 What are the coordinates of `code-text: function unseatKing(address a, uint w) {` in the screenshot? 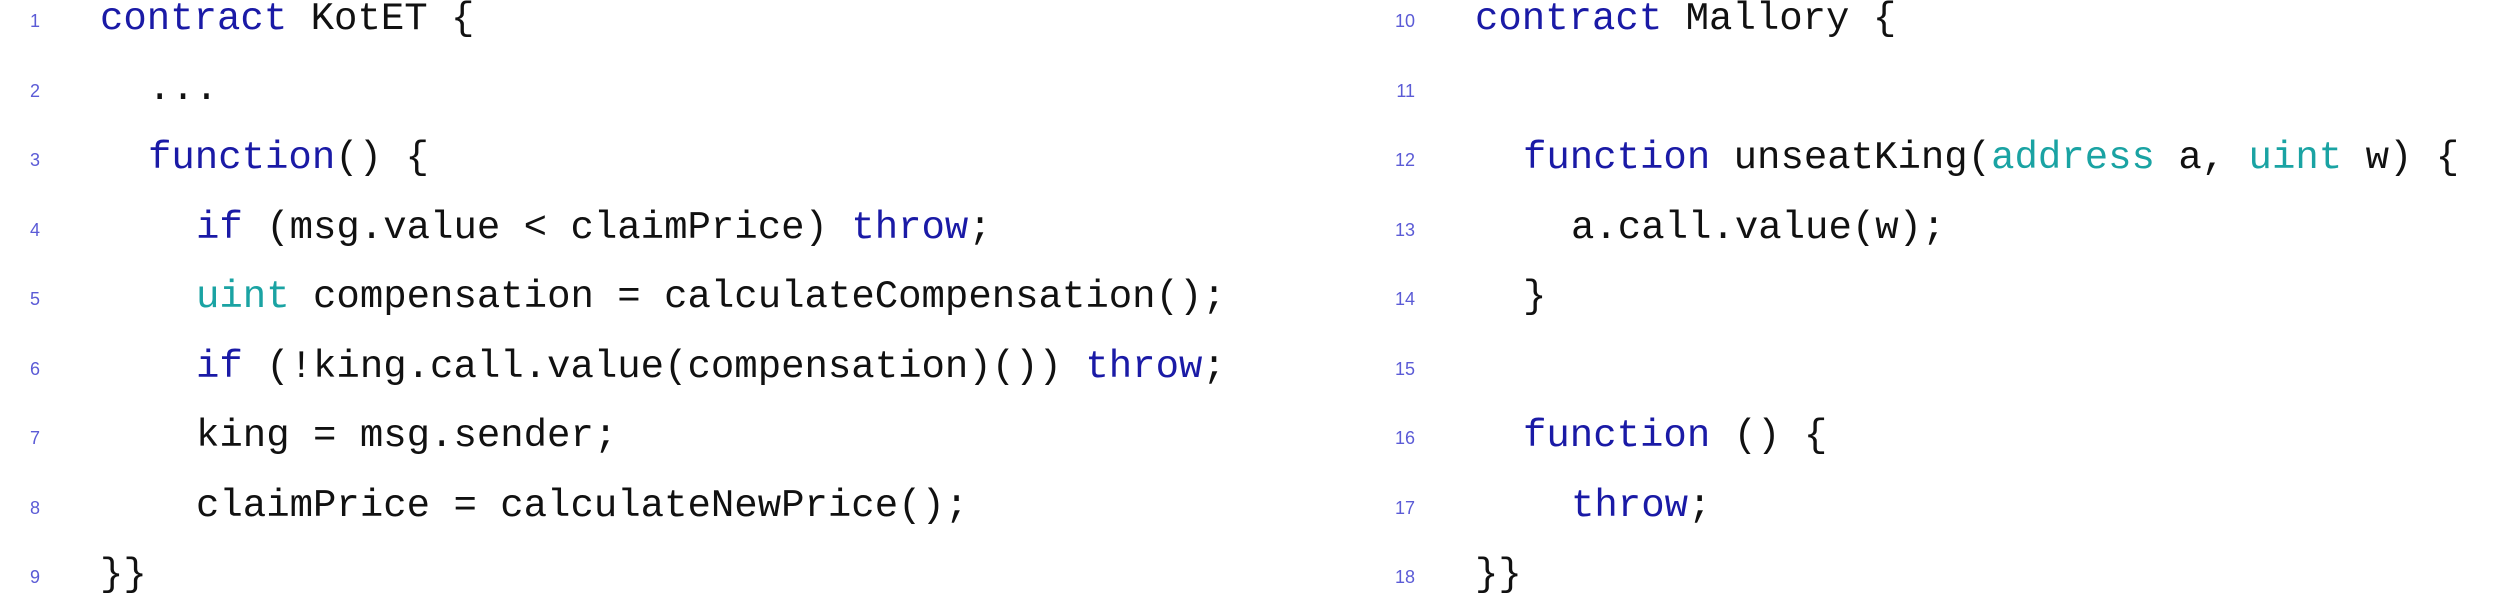 It's located at (1991, 158).